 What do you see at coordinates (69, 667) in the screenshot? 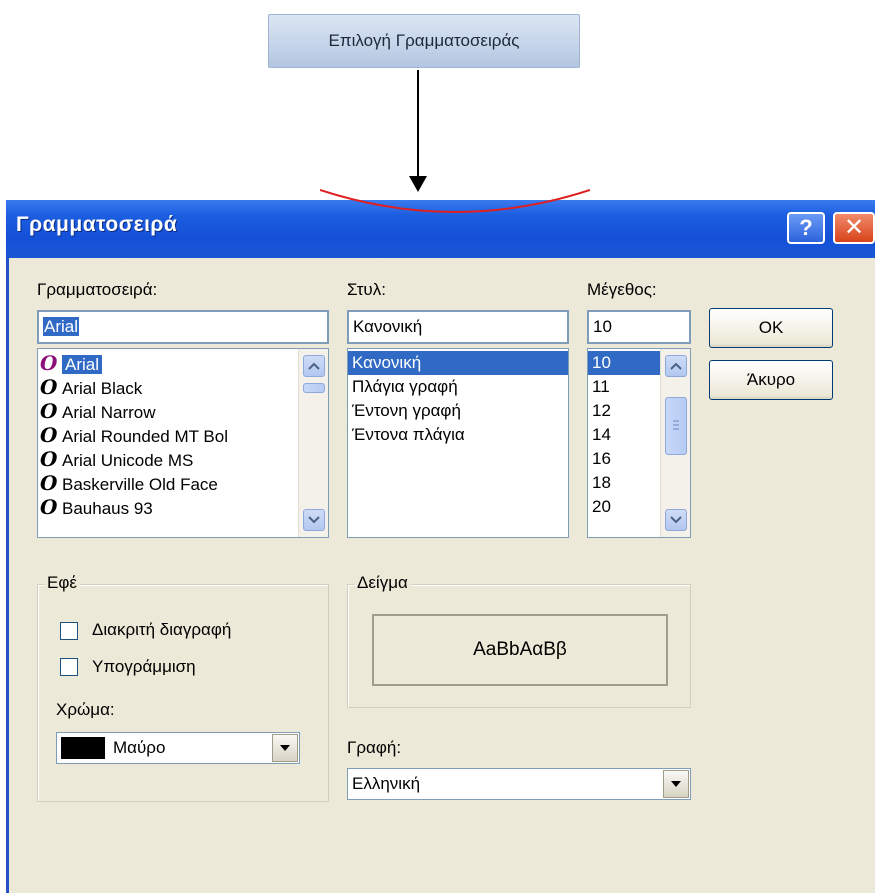
I see `underline-checkbox` at bounding box center [69, 667].